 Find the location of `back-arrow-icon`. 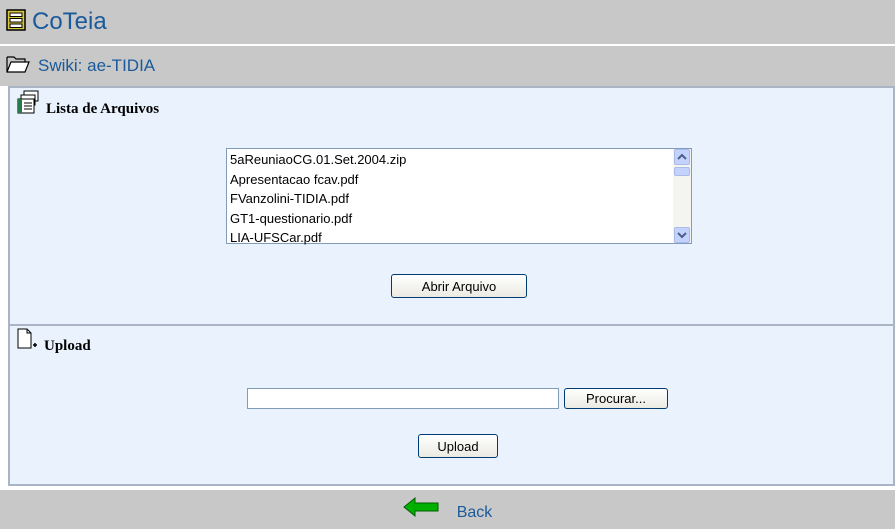

back-arrow-icon is located at coordinates (420, 509).